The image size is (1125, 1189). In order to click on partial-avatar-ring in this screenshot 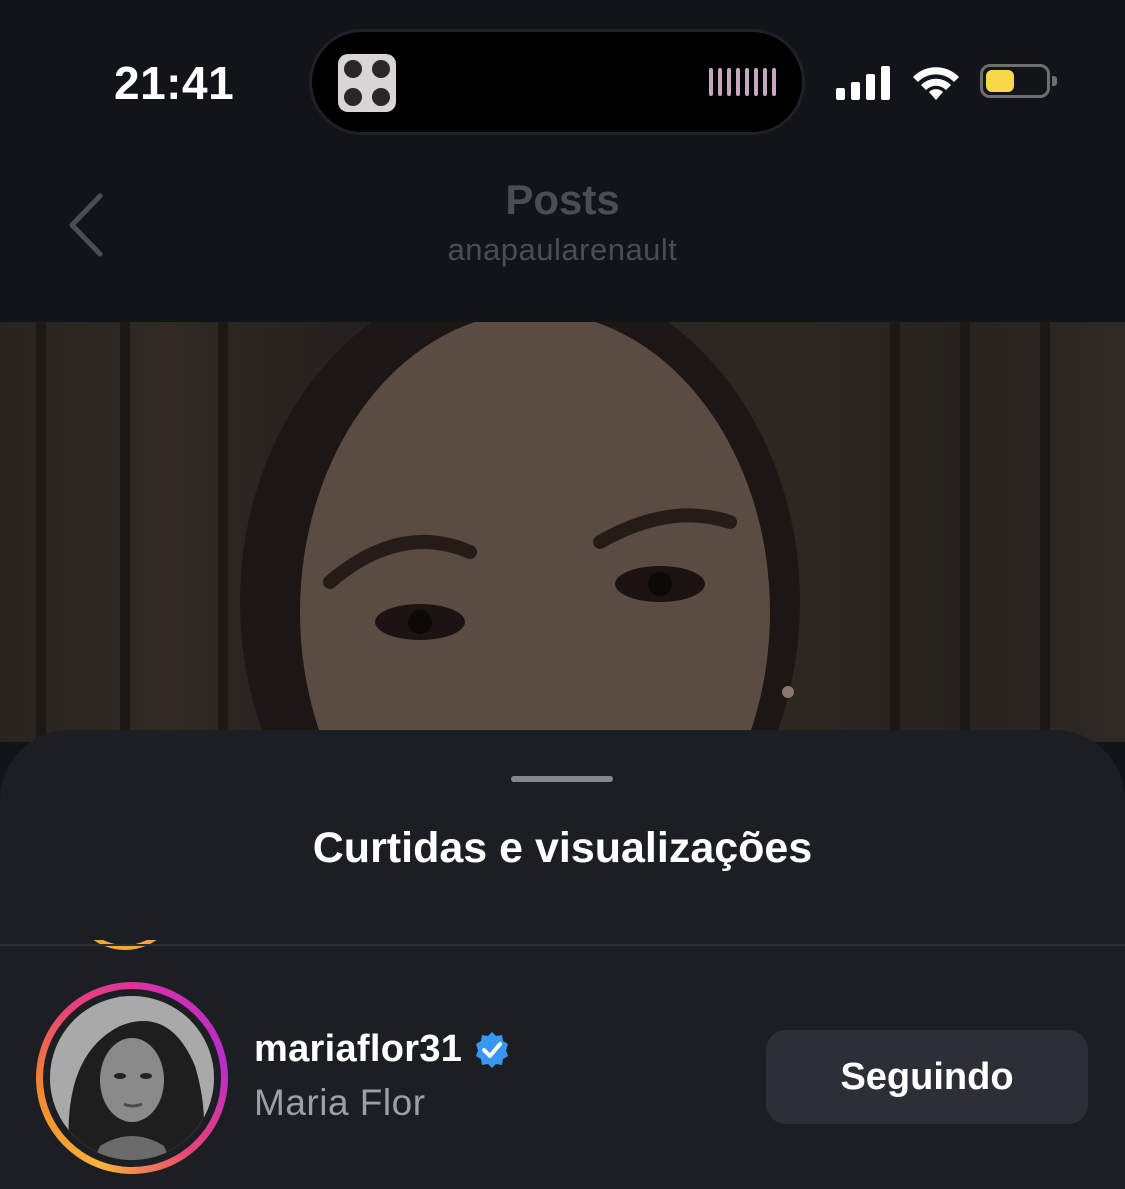, I will do `click(130, 949)`.